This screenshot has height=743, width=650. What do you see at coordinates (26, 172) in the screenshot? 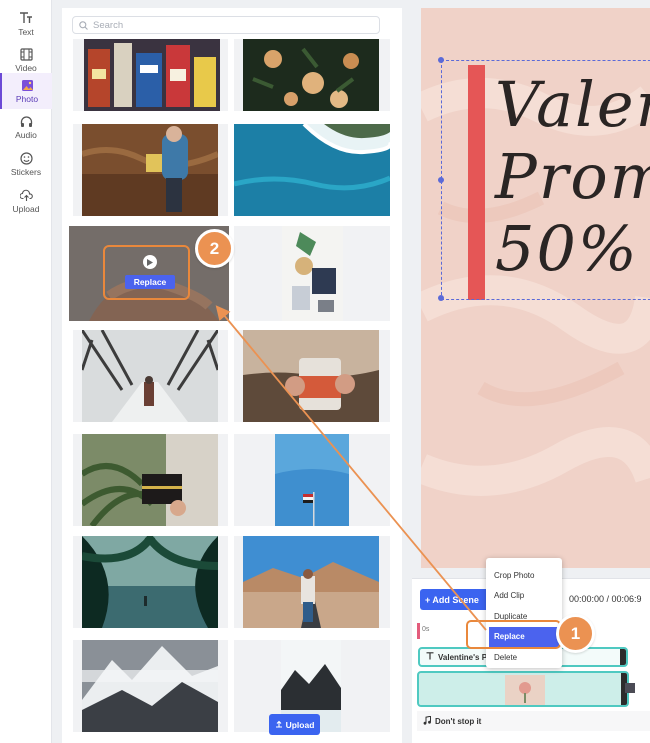
I see `rail-label: Stickers` at bounding box center [26, 172].